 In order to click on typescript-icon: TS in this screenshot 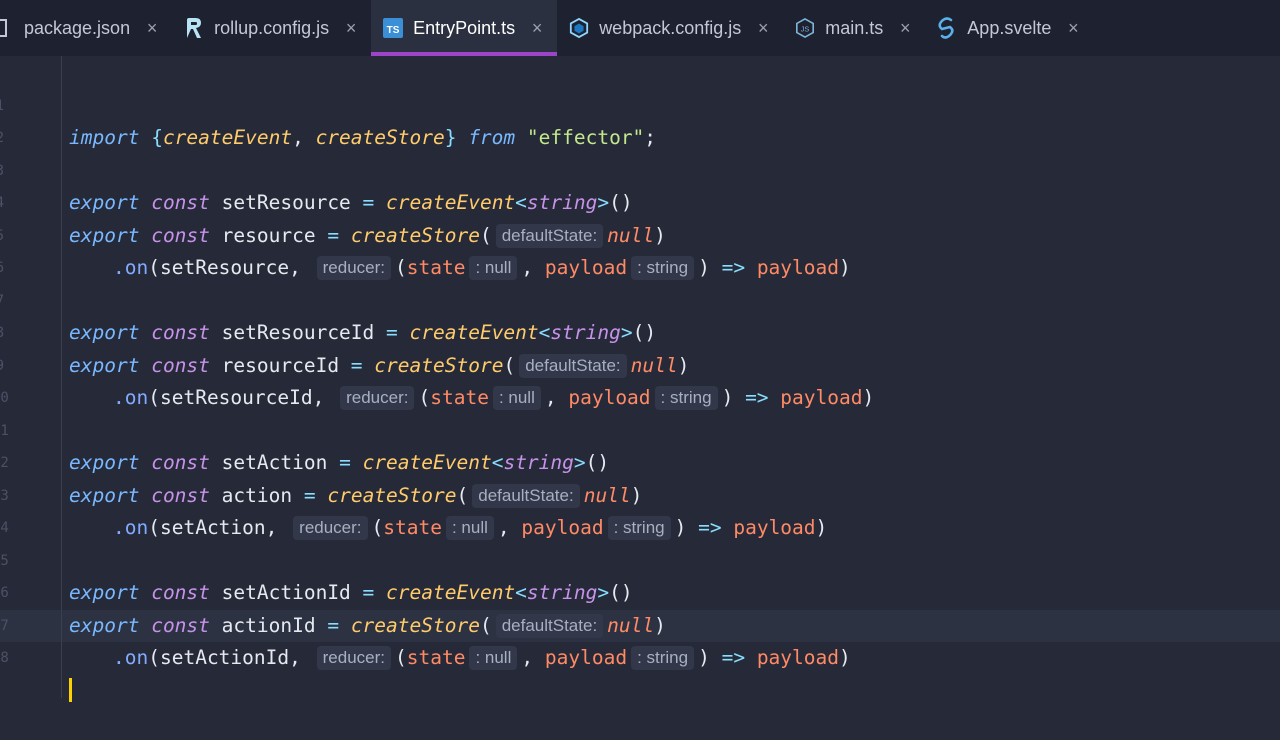, I will do `click(393, 28)`.